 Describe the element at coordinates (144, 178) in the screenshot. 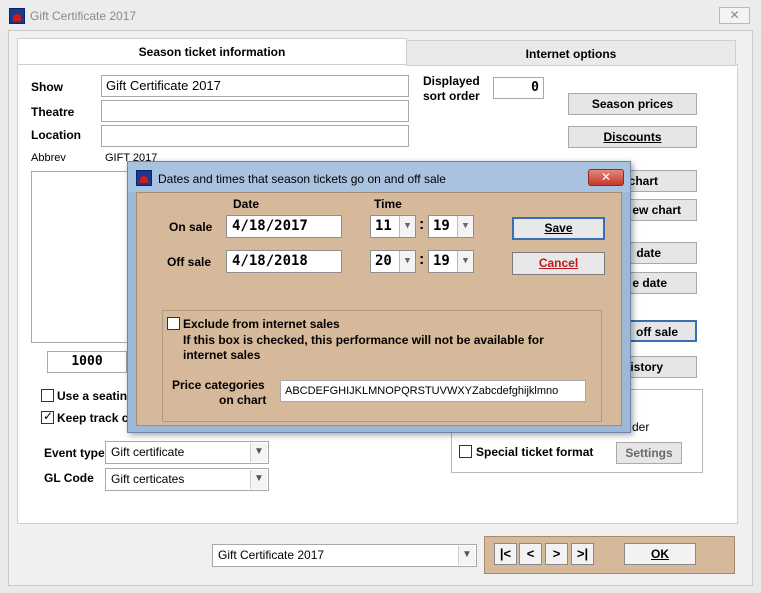

I see `dialog-app-icon` at that location.